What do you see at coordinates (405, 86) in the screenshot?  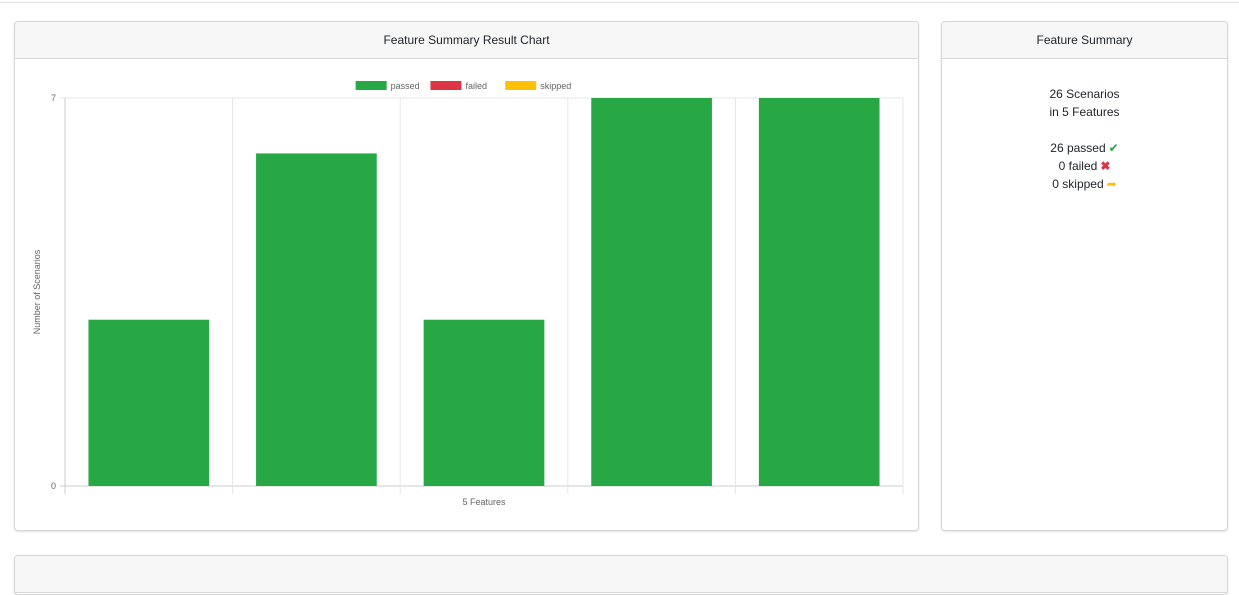 I see `legend-label-passed: passed` at bounding box center [405, 86].